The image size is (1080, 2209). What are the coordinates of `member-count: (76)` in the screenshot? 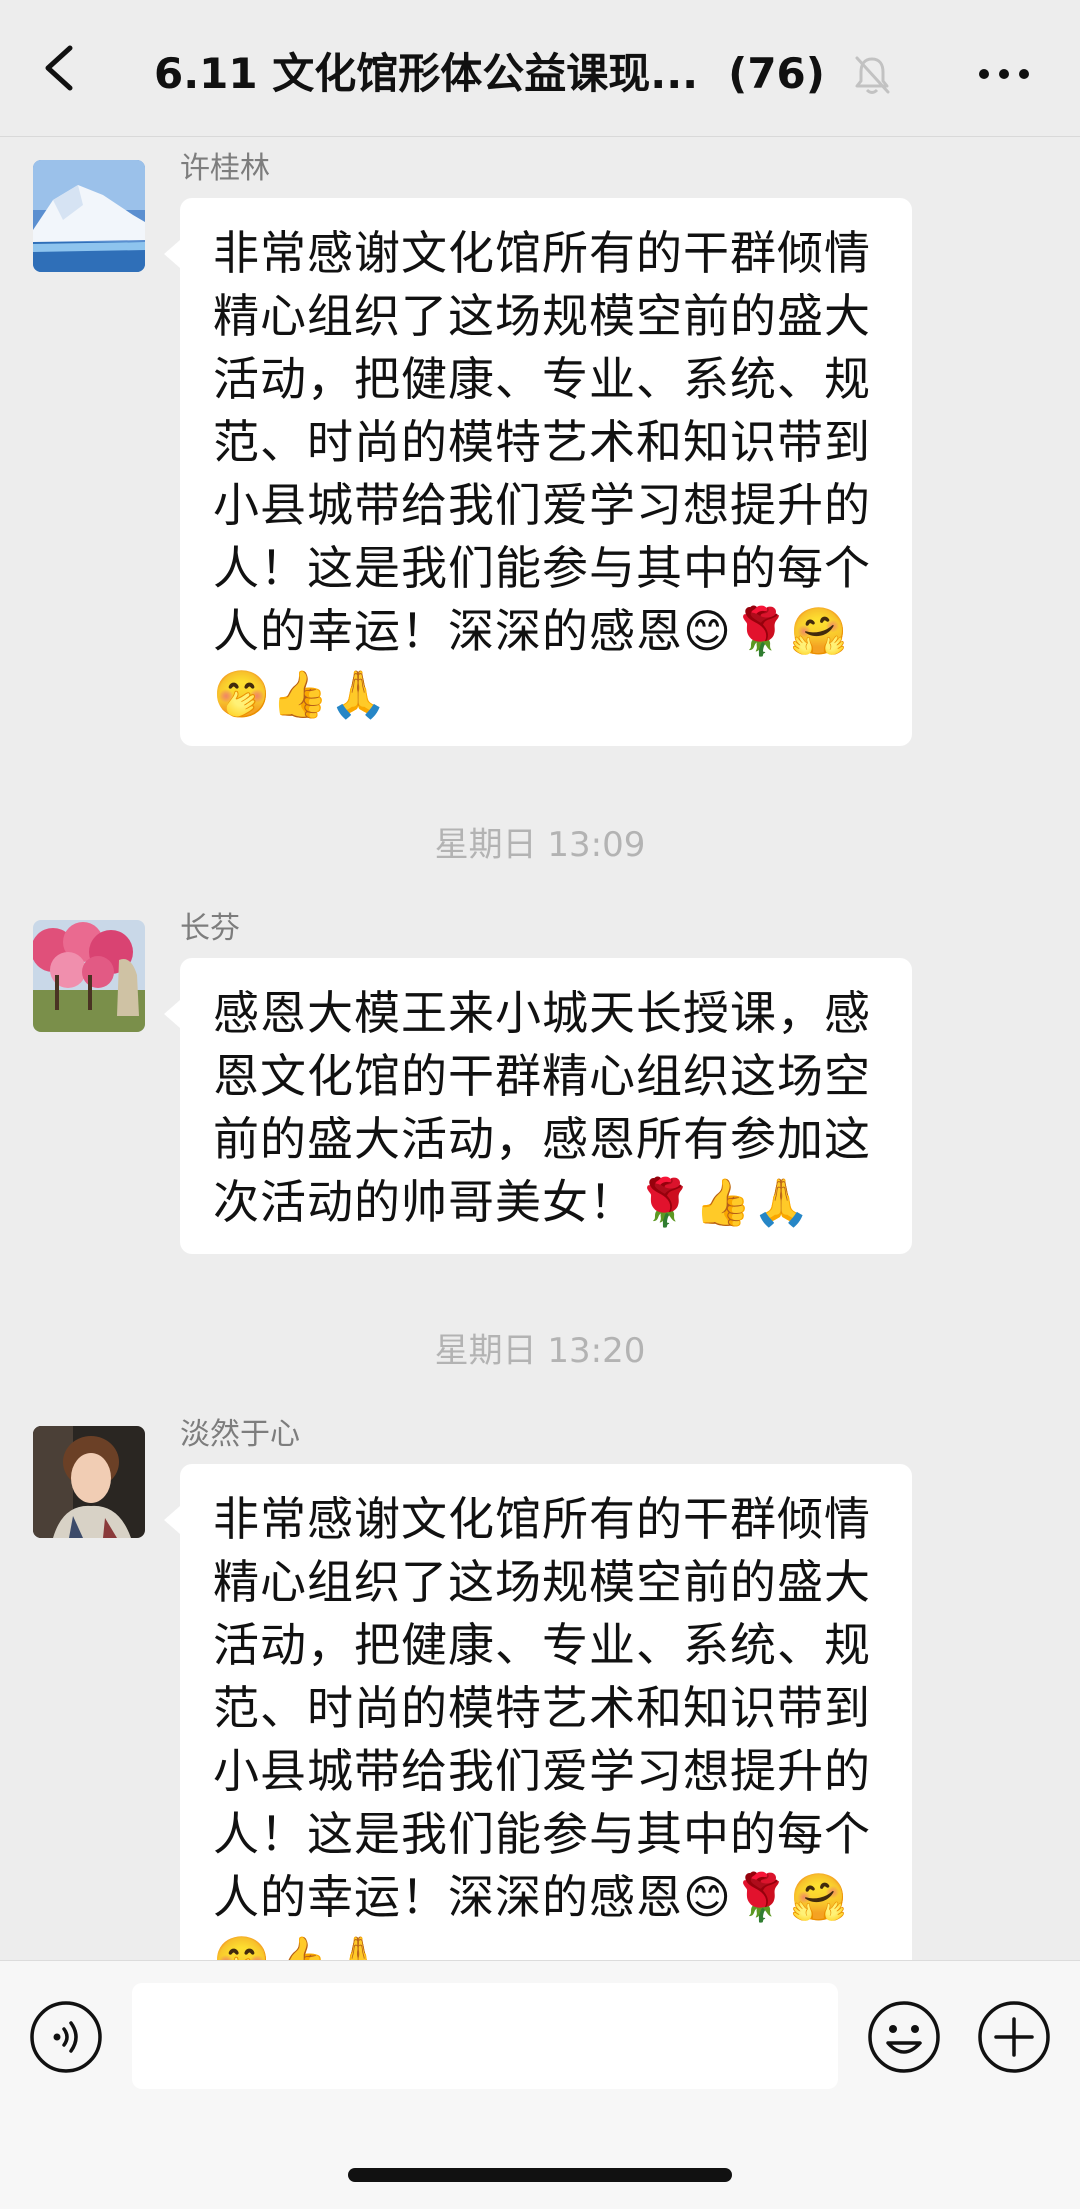 It's located at (776, 73).